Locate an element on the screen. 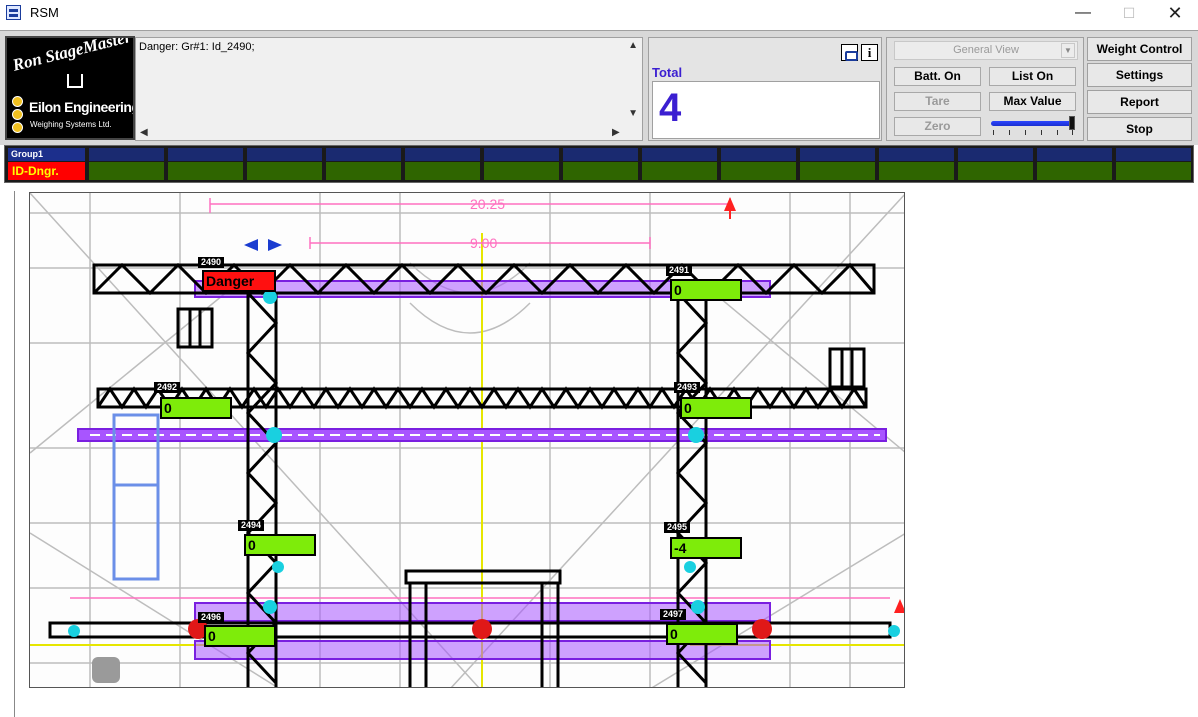  total-panel: i Total 4 is located at coordinates (765, 89).